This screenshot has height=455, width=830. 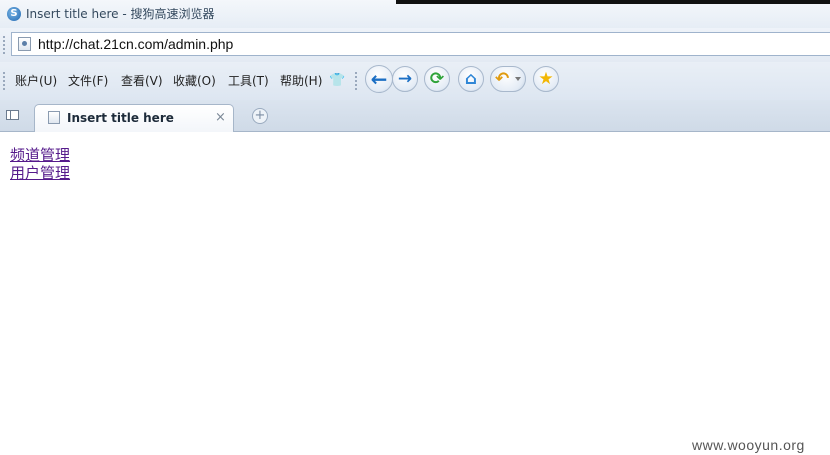 What do you see at coordinates (301, 80) in the screenshot?
I see `menu-help: 帮助(H)` at bounding box center [301, 80].